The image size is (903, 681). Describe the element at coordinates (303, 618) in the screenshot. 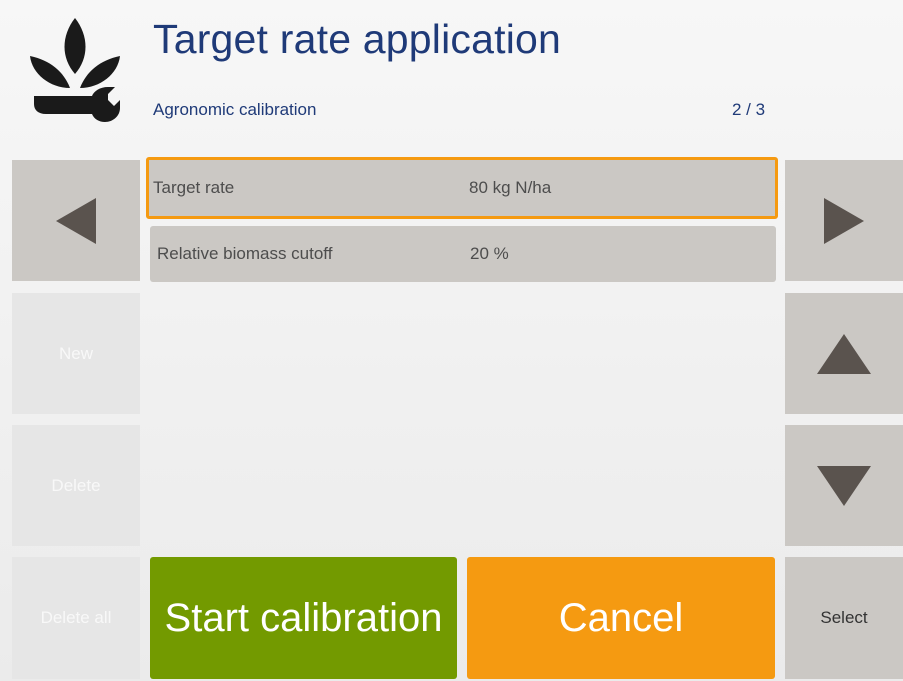

I see `start-calibration-button: Start calibration` at that location.